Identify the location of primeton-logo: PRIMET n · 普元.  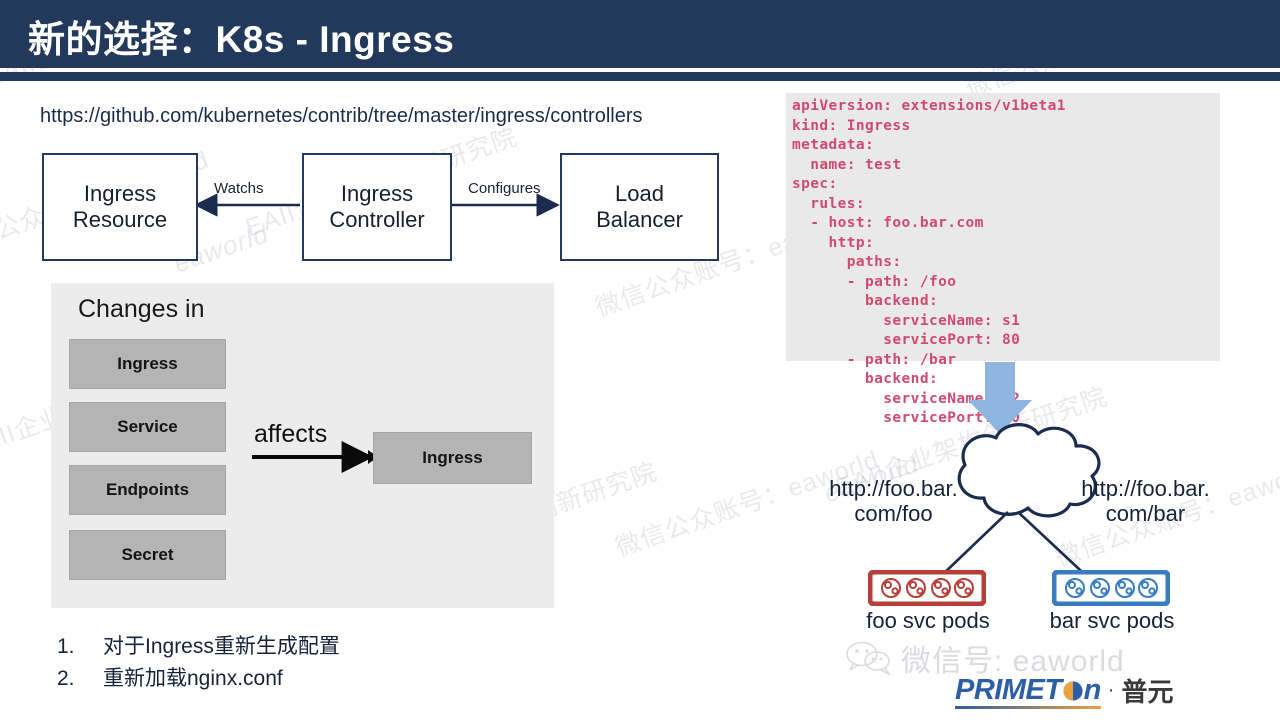
(1064, 690).